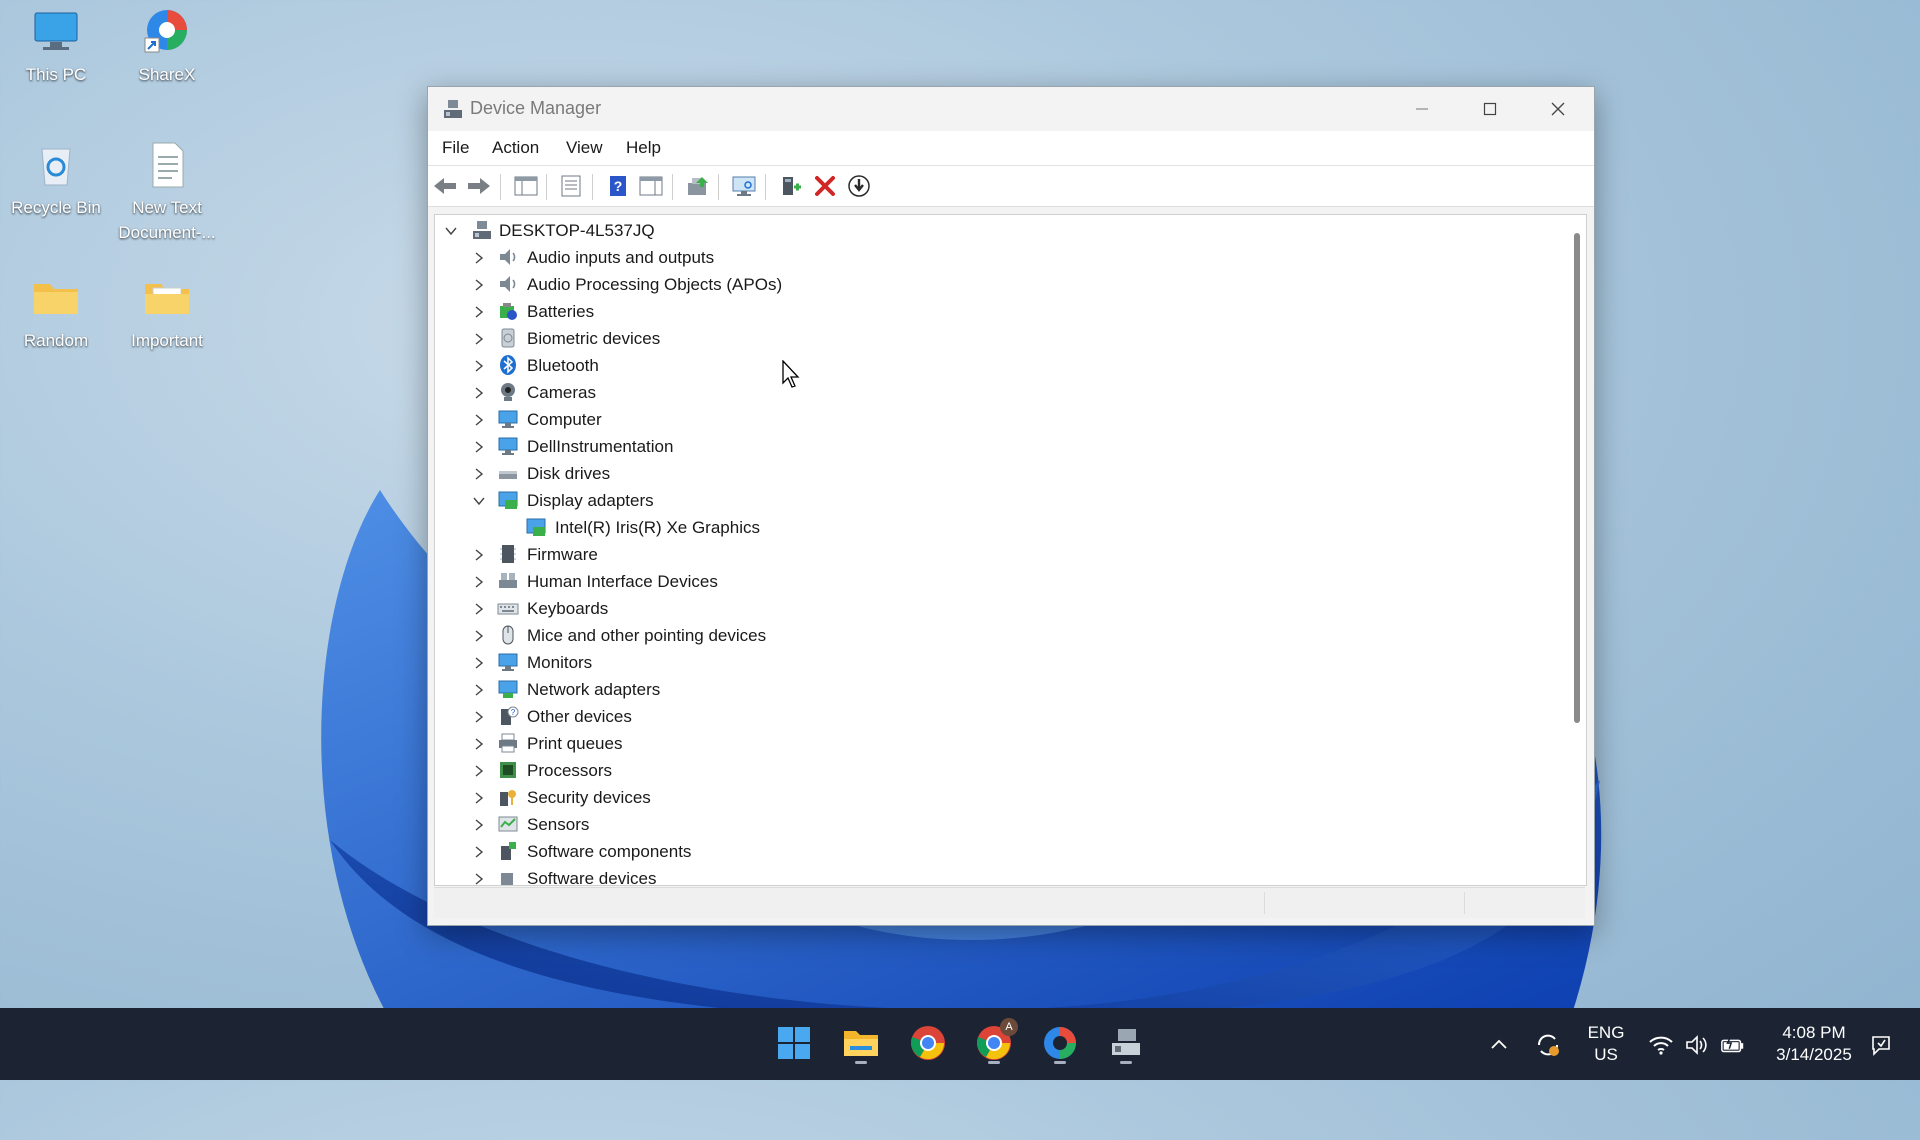 The image size is (1920, 1140). I want to click on sync-status-button, so click(1548, 1045).